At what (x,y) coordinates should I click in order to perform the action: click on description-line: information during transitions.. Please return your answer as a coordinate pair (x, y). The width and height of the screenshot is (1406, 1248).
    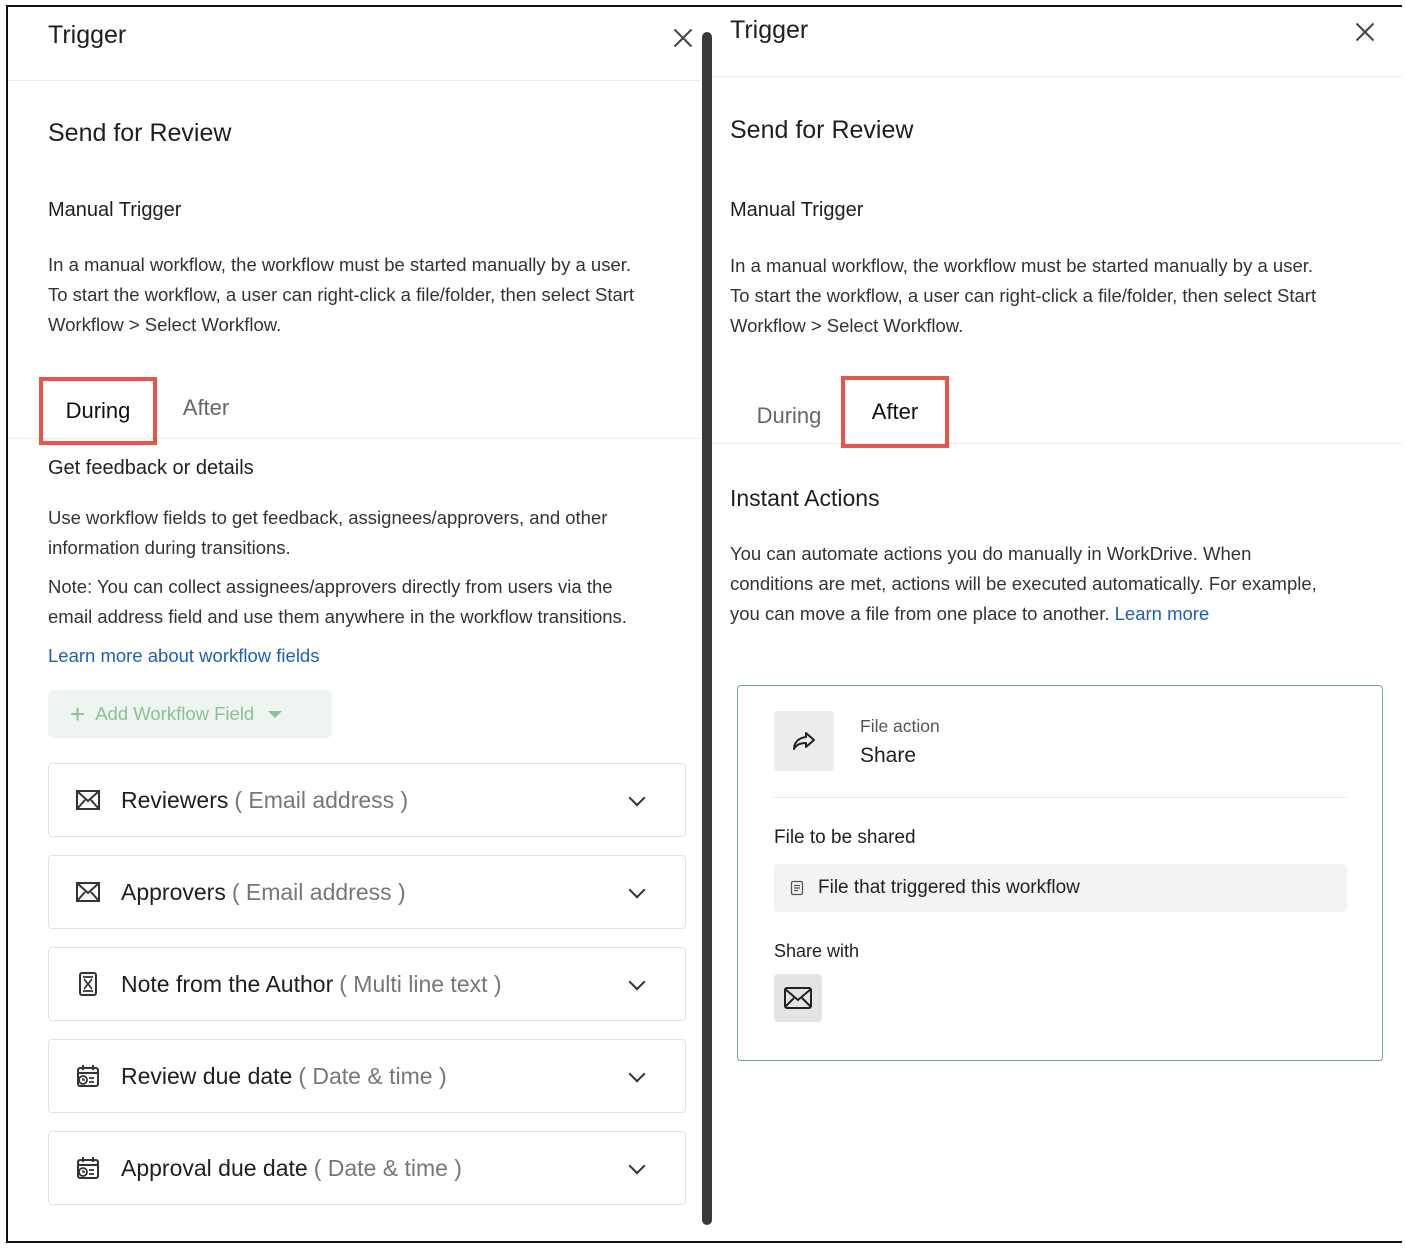
    Looking at the image, I should click on (169, 547).